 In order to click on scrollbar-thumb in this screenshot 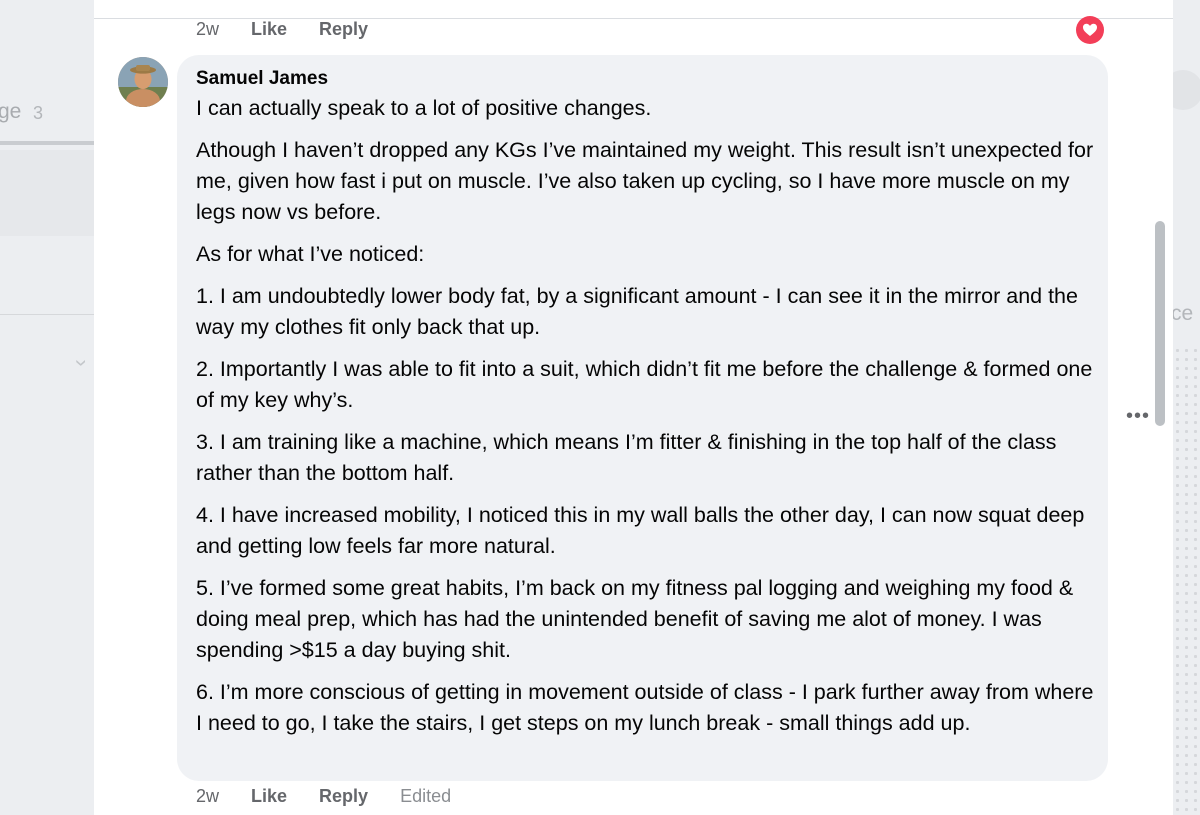, I will do `click(1160, 323)`.